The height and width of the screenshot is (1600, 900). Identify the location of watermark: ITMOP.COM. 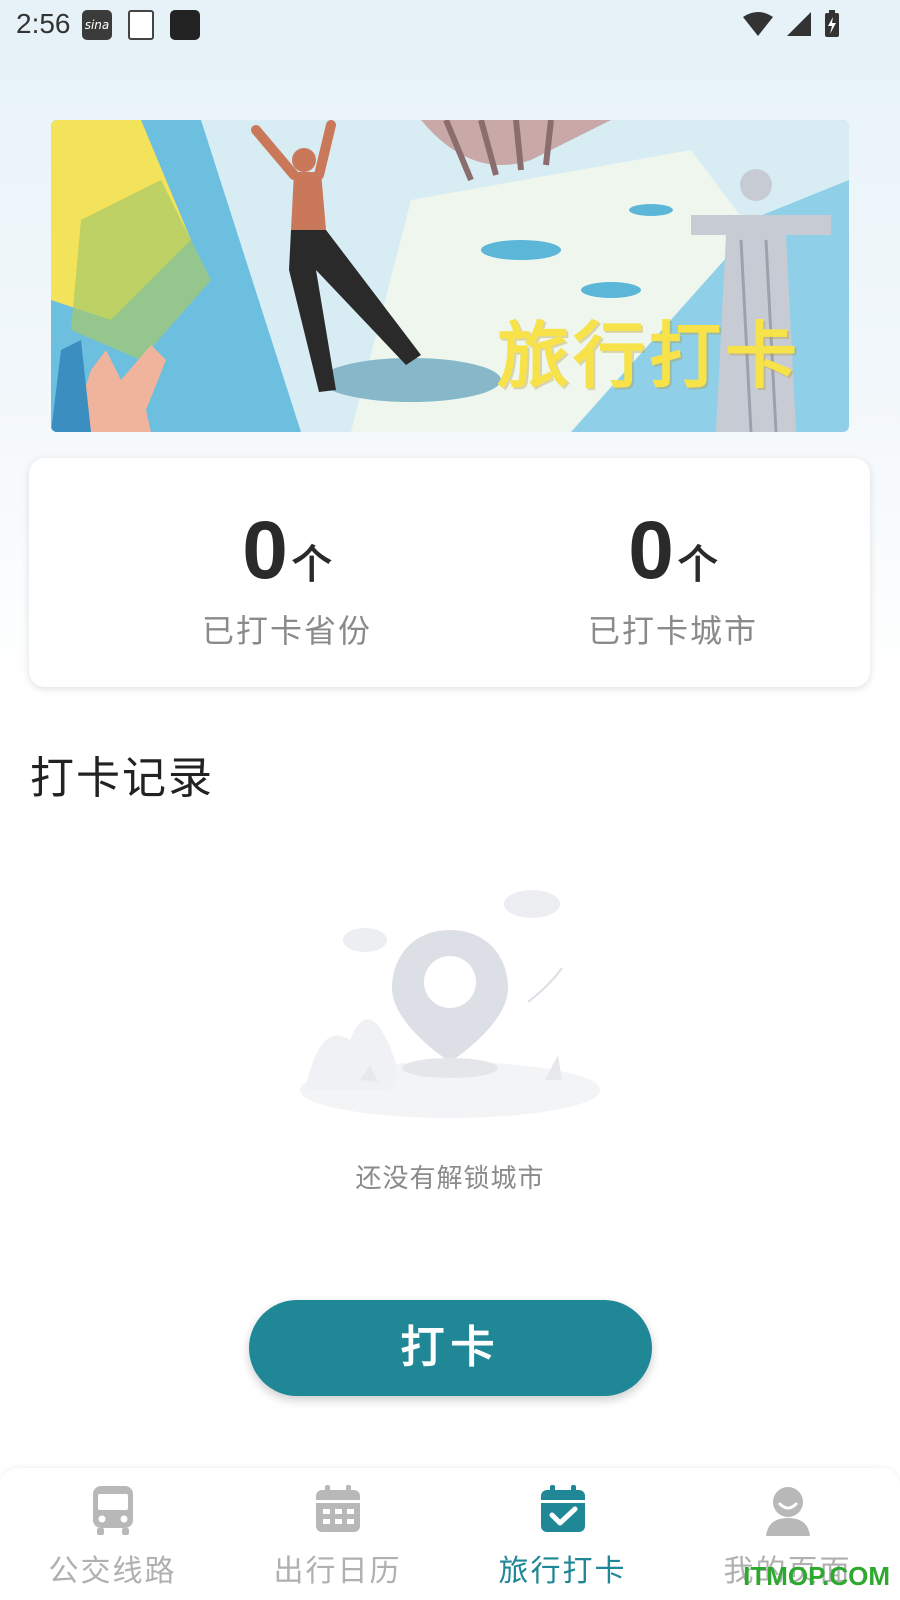
(816, 1576).